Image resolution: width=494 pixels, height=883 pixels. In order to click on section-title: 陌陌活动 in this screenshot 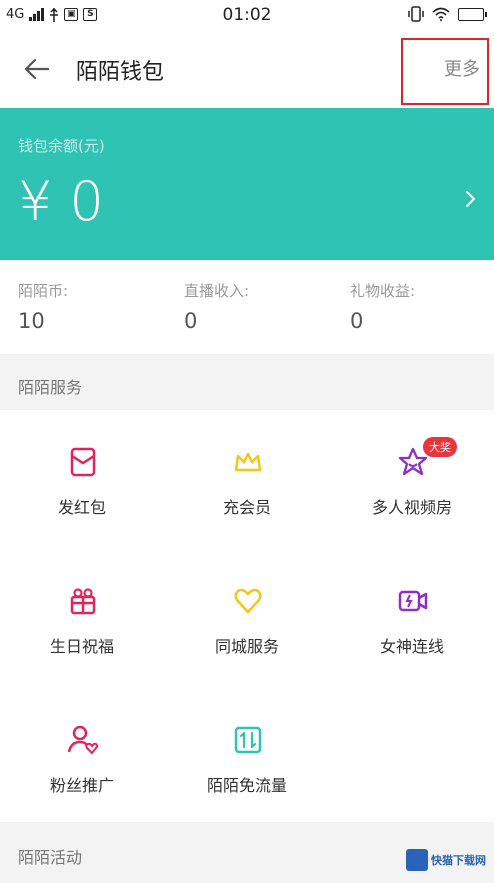, I will do `click(50, 857)`.